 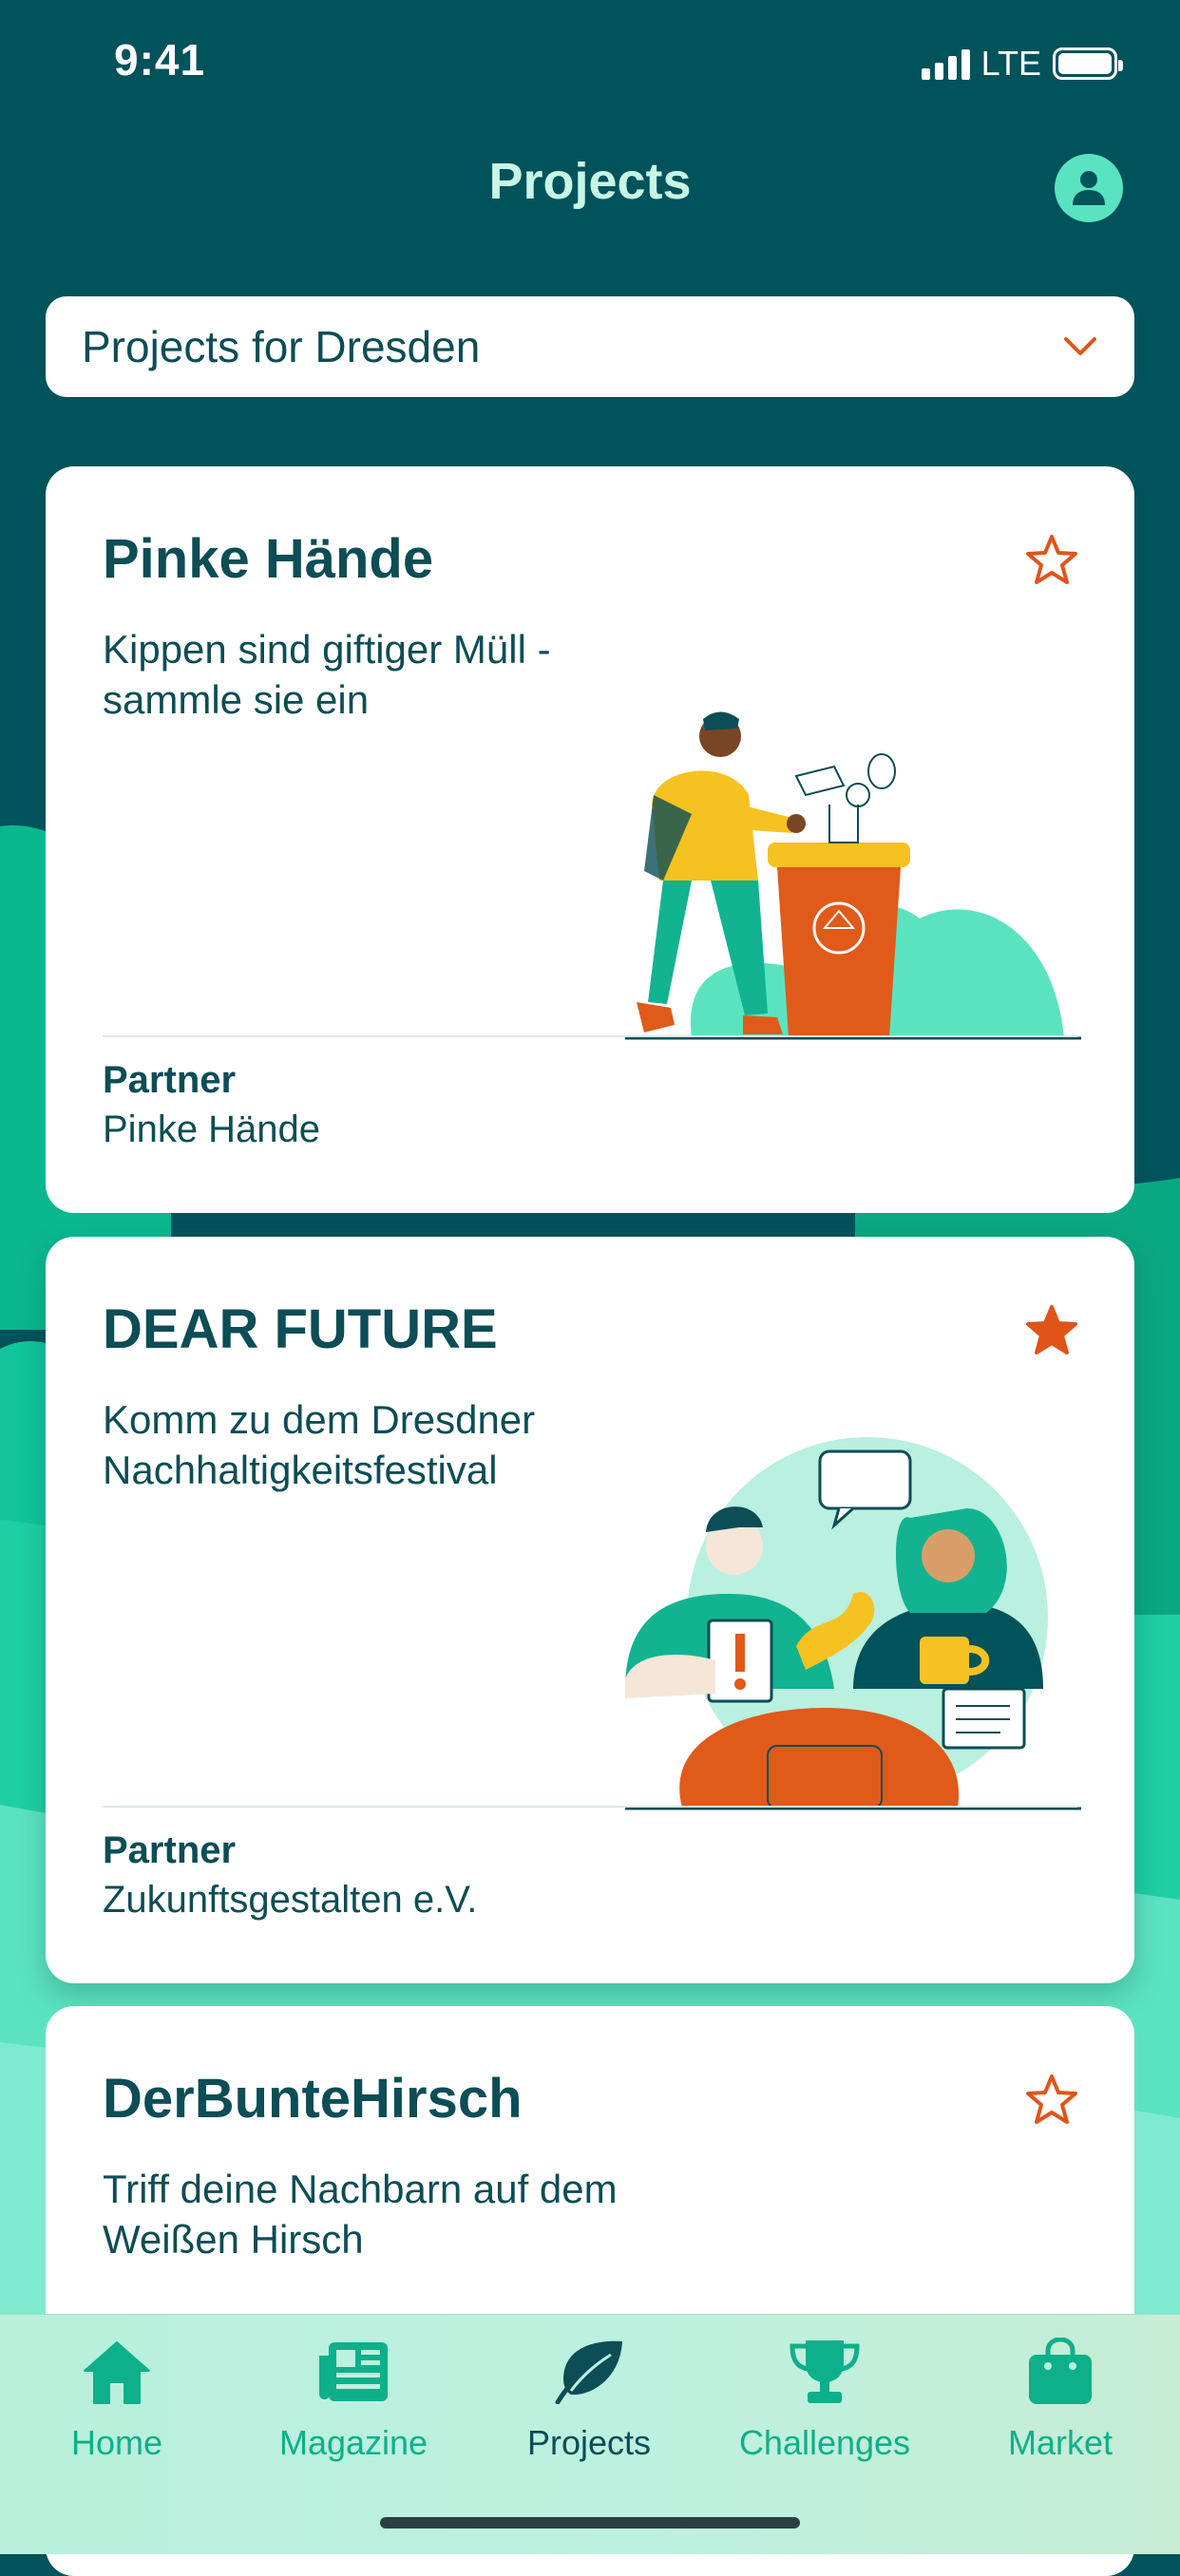 I want to click on signal-icon, so click(x=945, y=63).